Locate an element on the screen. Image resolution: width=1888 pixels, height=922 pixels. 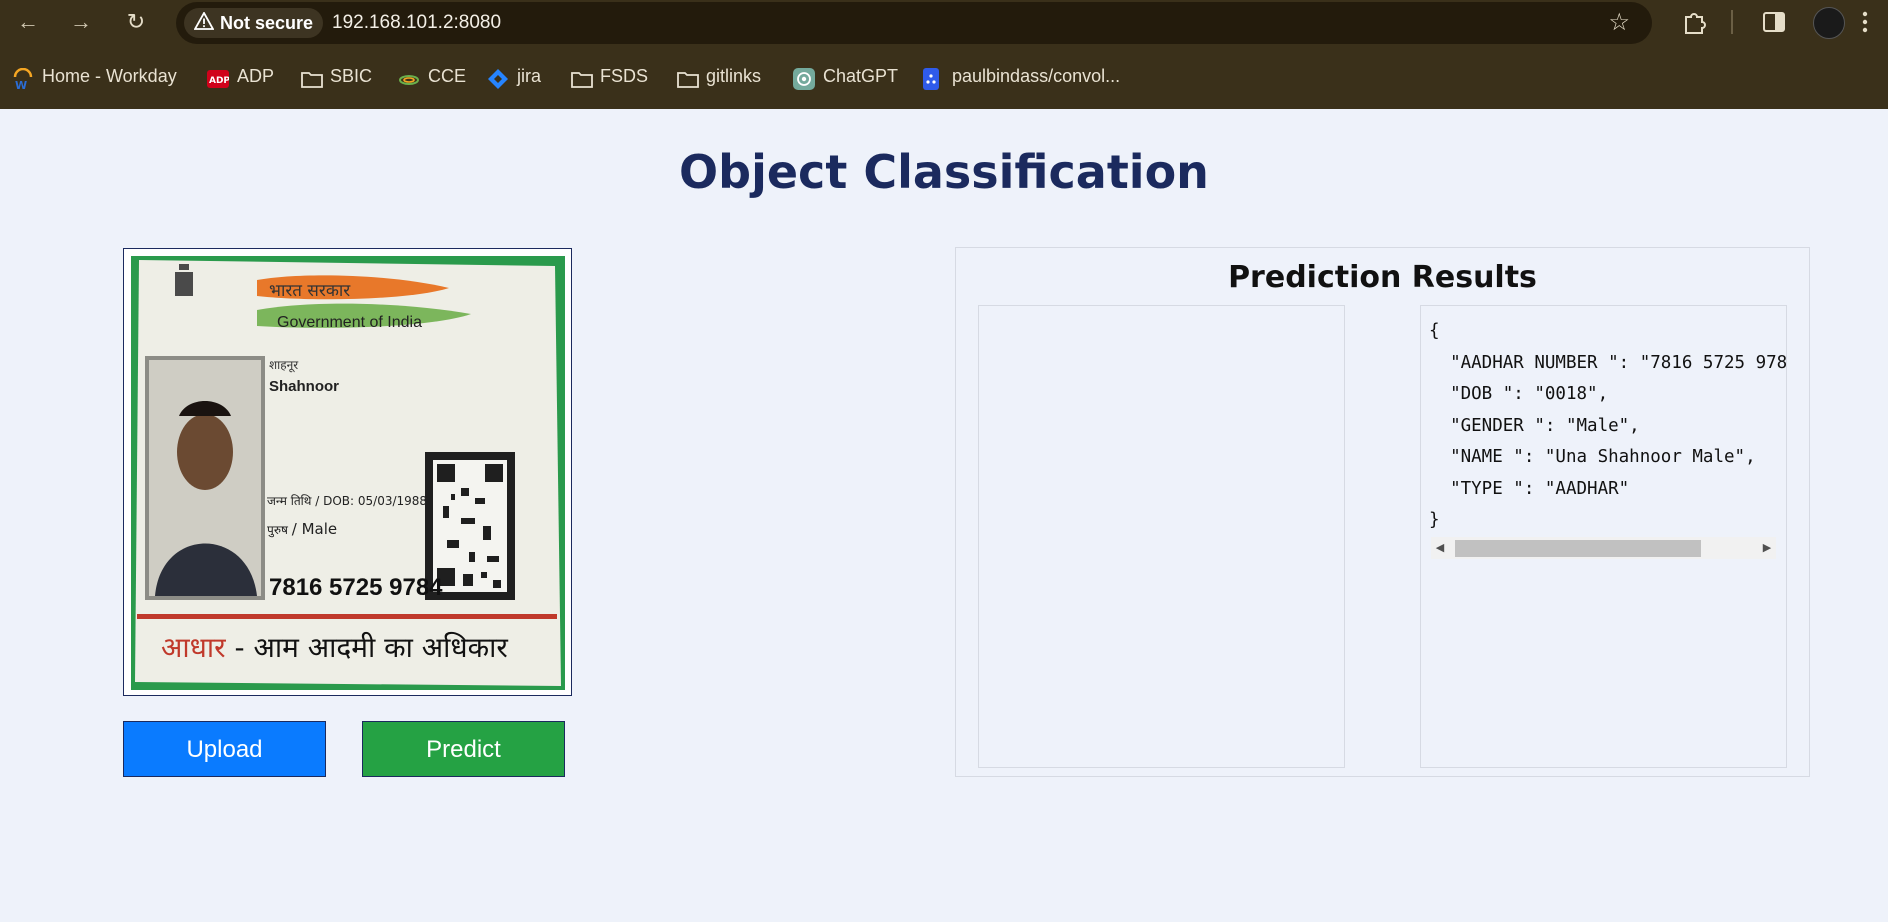
side-panel-icon is located at coordinates (1774, 22).